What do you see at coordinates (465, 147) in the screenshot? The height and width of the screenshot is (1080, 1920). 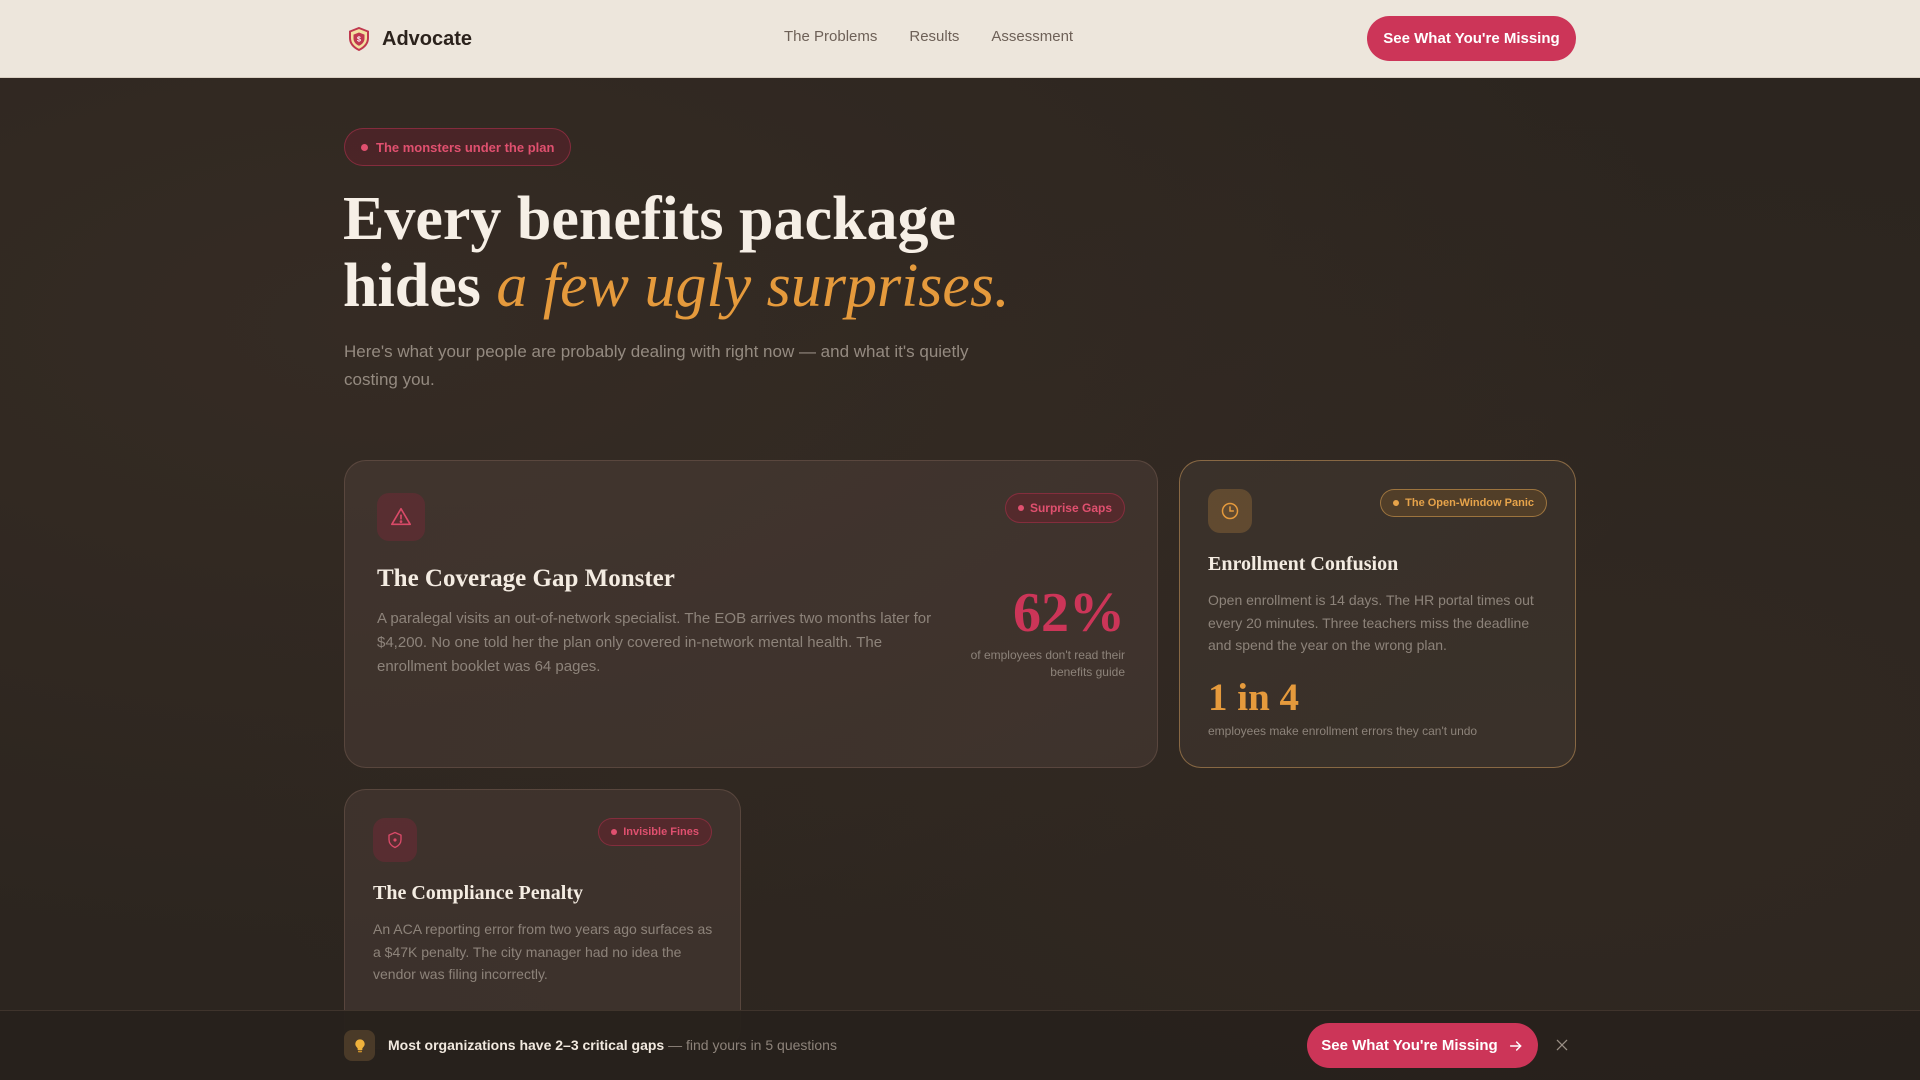 I see `hero-pill-label: The monsters under the plan` at bounding box center [465, 147].